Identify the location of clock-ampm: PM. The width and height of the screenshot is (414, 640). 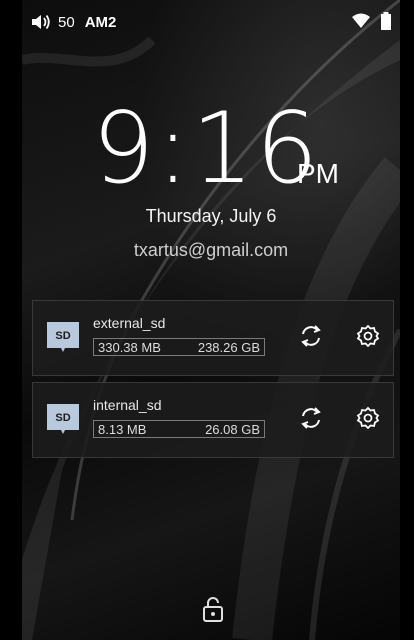
(318, 173).